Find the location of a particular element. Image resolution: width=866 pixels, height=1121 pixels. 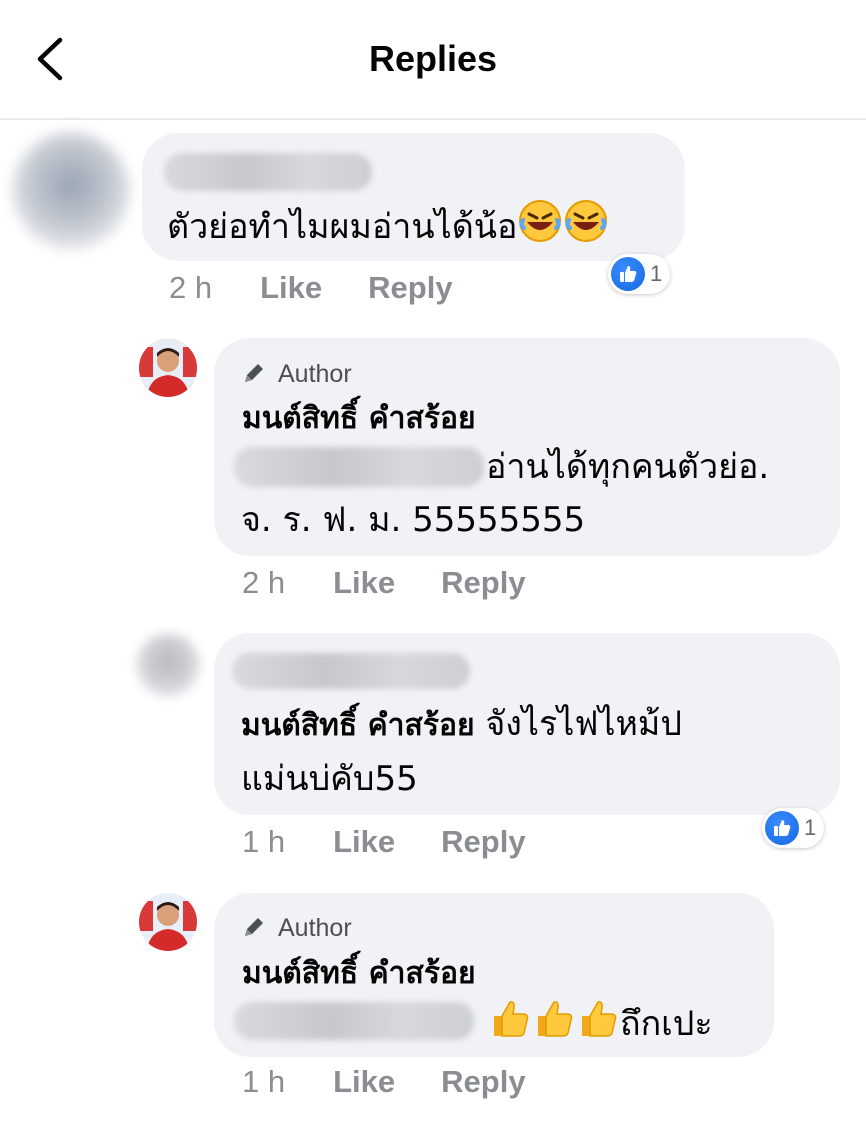

mention-link: มนต์สิทธิ์ คำสร้อย is located at coordinates (358, 725).